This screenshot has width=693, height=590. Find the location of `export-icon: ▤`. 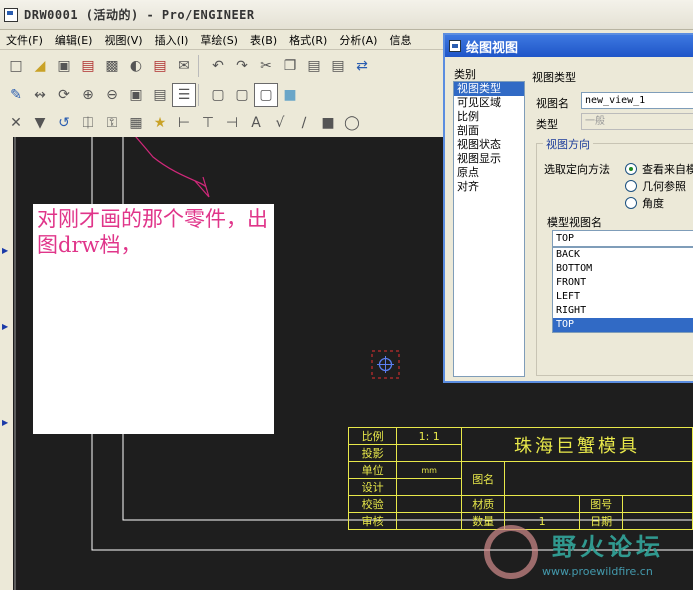

export-icon: ▤ is located at coordinates (160, 66).